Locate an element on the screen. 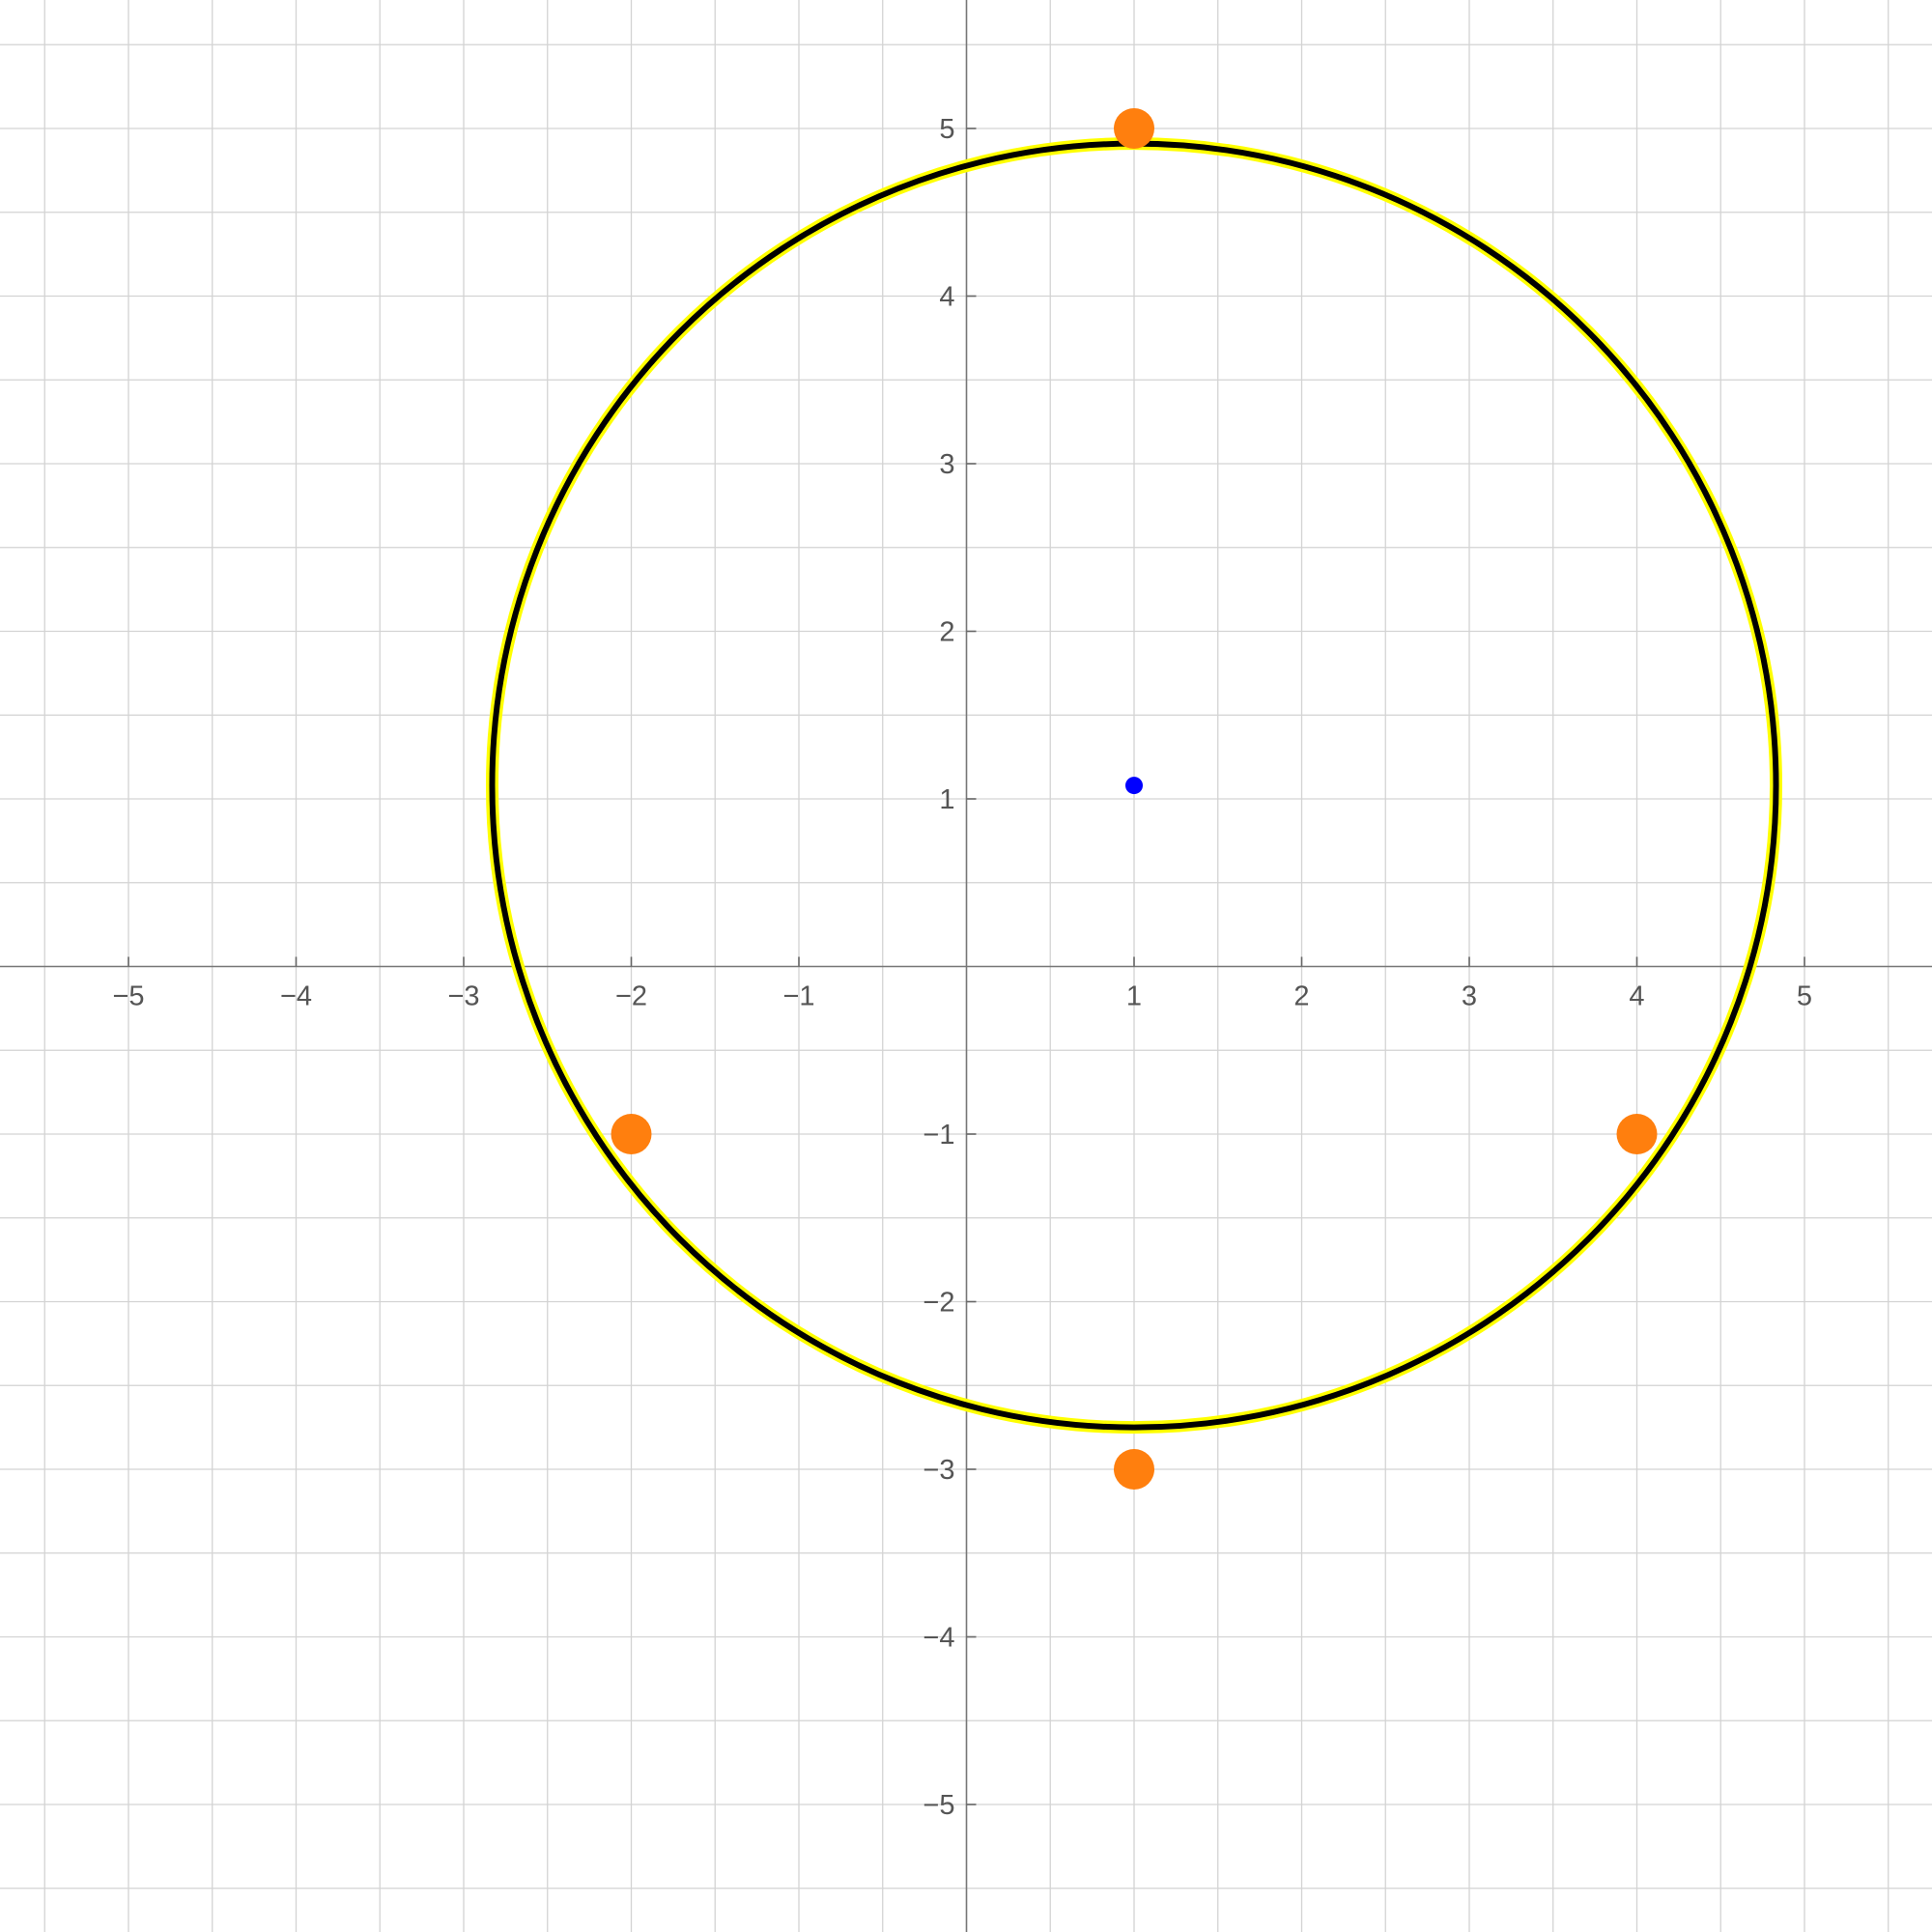  center-point is located at coordinates (1134, 786).